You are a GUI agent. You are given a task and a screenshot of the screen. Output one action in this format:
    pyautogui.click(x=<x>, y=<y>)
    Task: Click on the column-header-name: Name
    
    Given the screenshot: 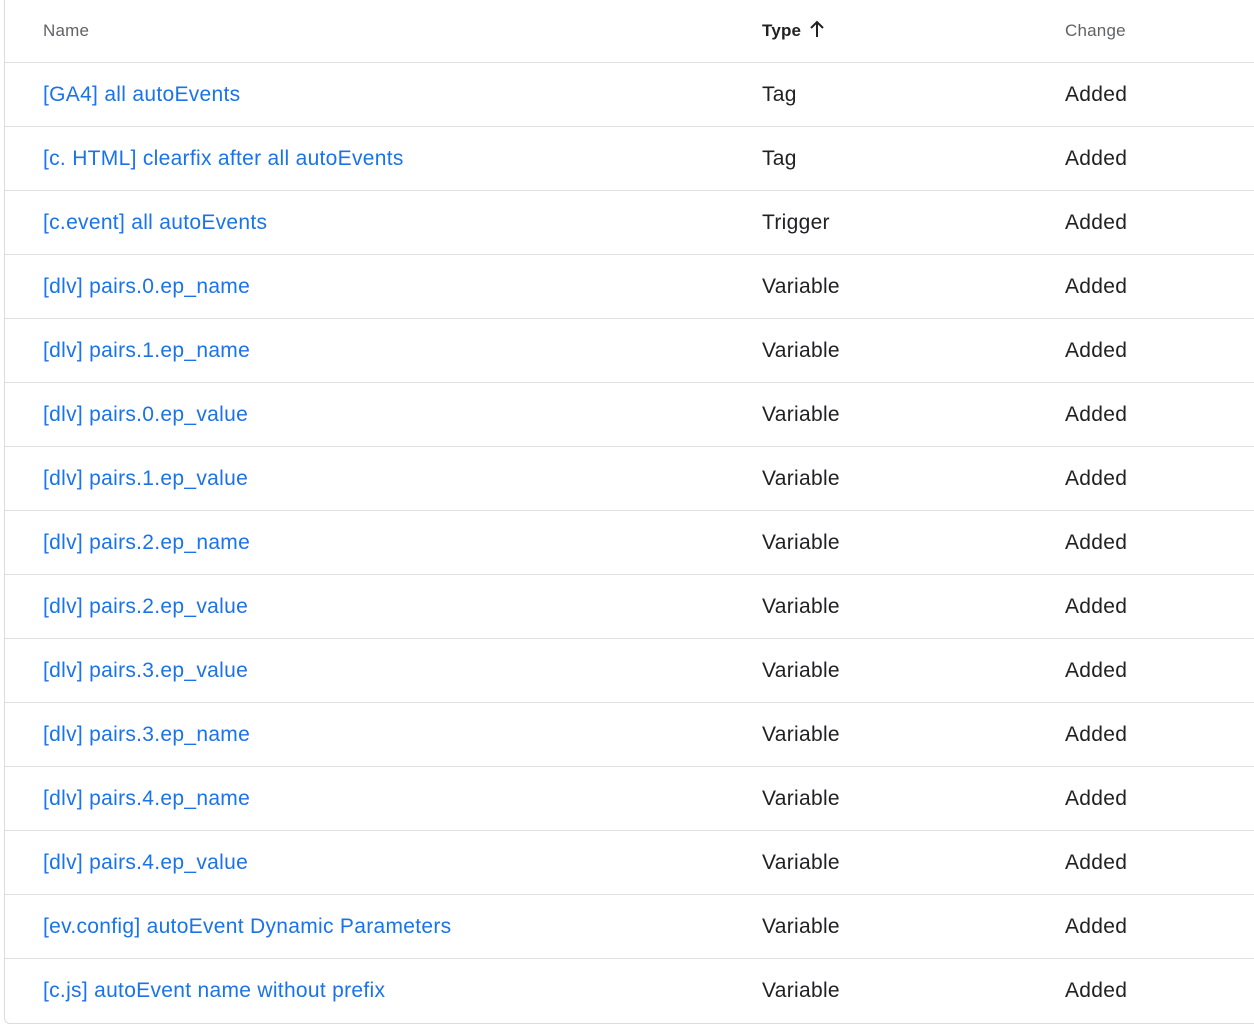 What is the action you would take?
    pyautogui.click(x=66, y=31)
    